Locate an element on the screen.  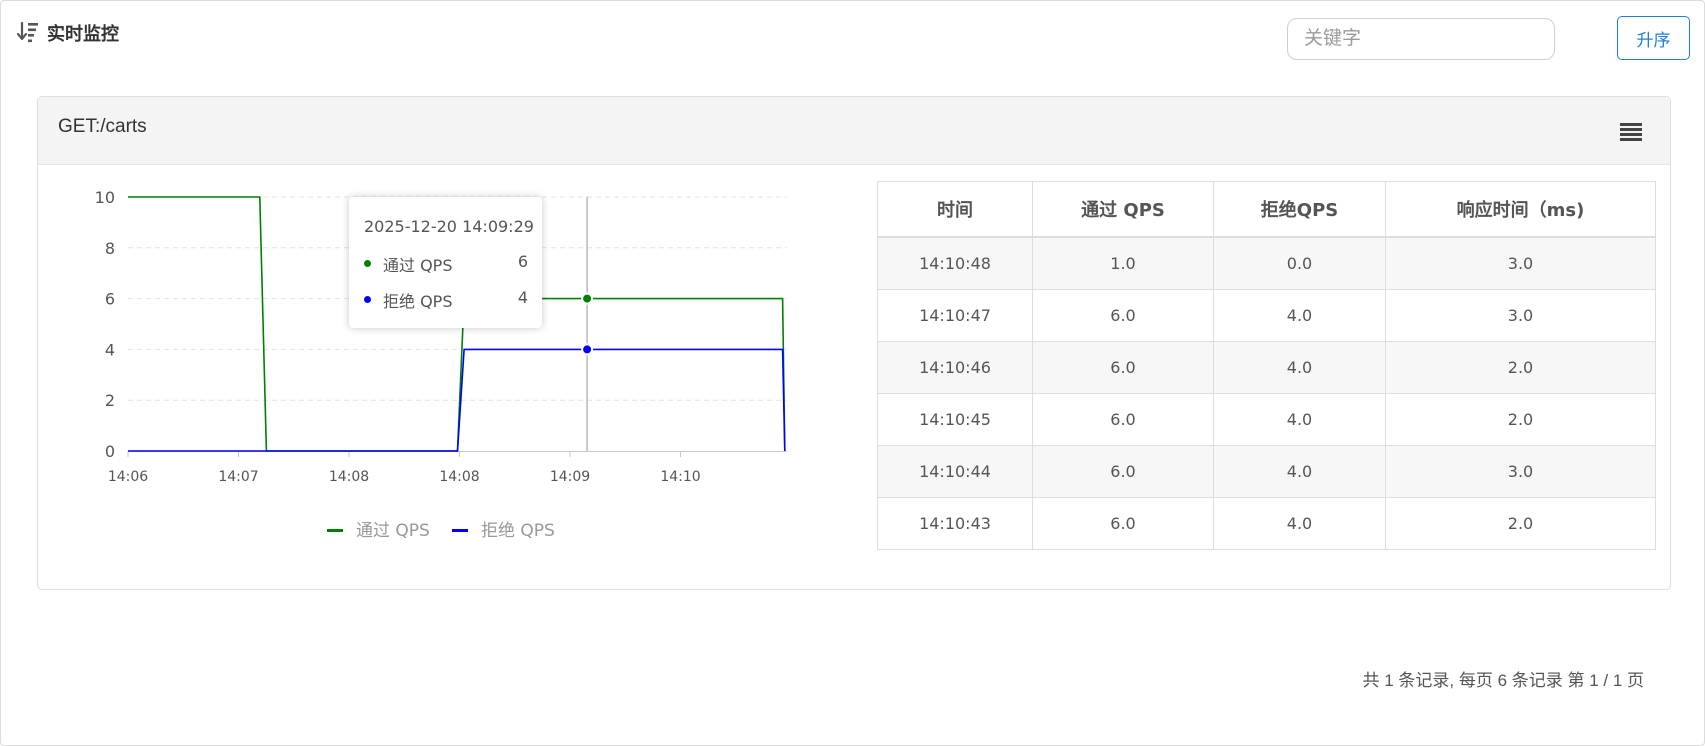
hamburger-menu-icon is located at coordinates (1631, 132).